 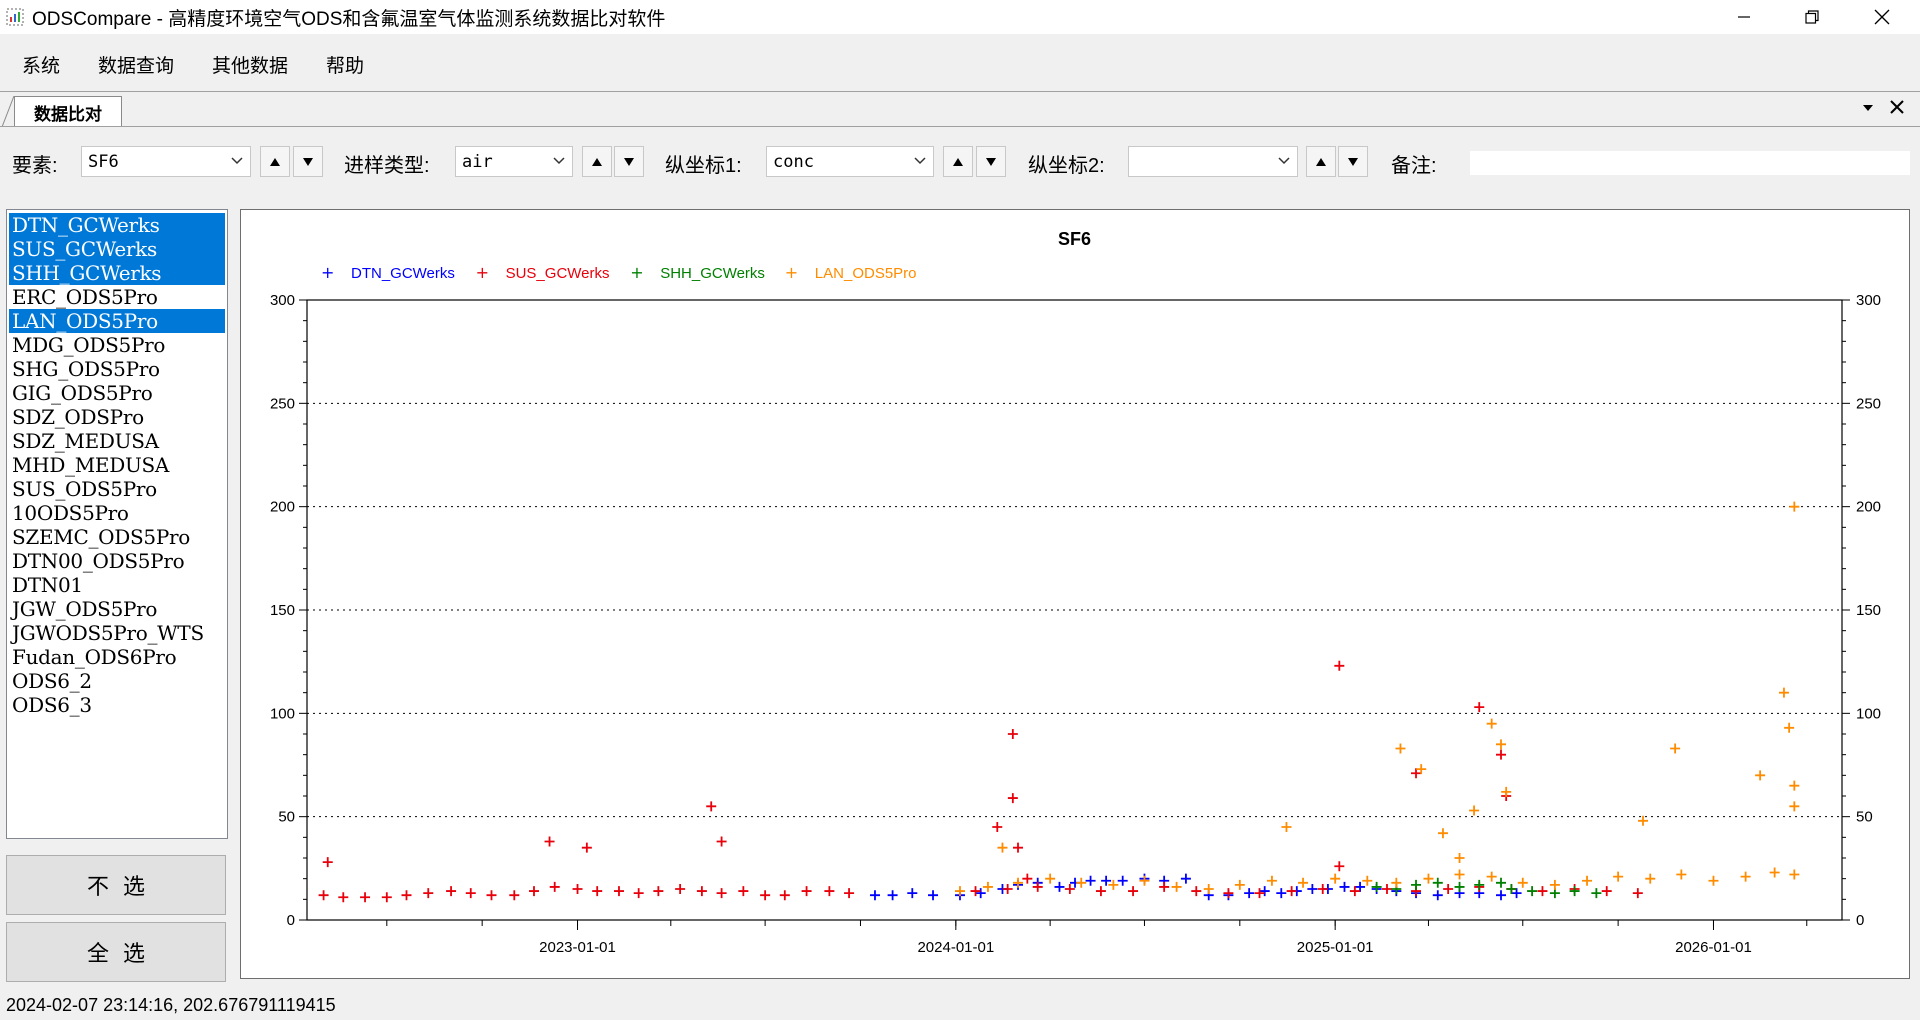 What do you see at coordinates (117, 441) in the screenshot?
I see `station-list-item: SDZ_MEDUSA` at bounding box center [117, 441].